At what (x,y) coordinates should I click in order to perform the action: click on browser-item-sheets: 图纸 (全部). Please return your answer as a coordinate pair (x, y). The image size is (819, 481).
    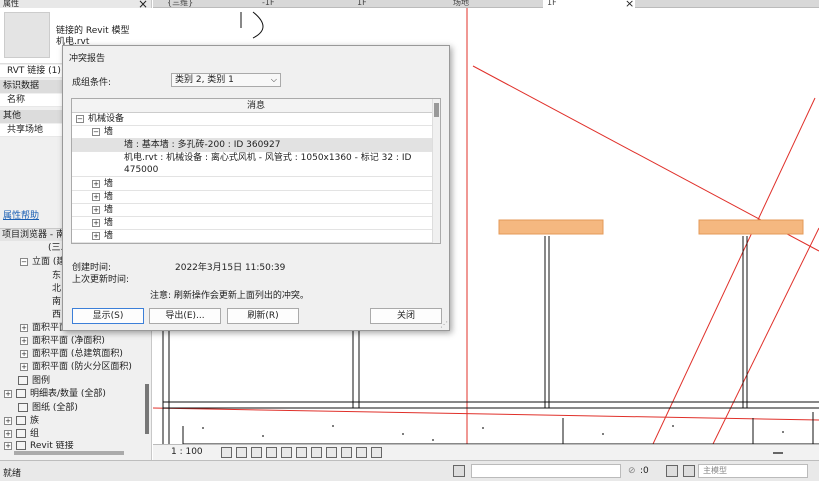
    Looking at the image, I should click on (48, 408).